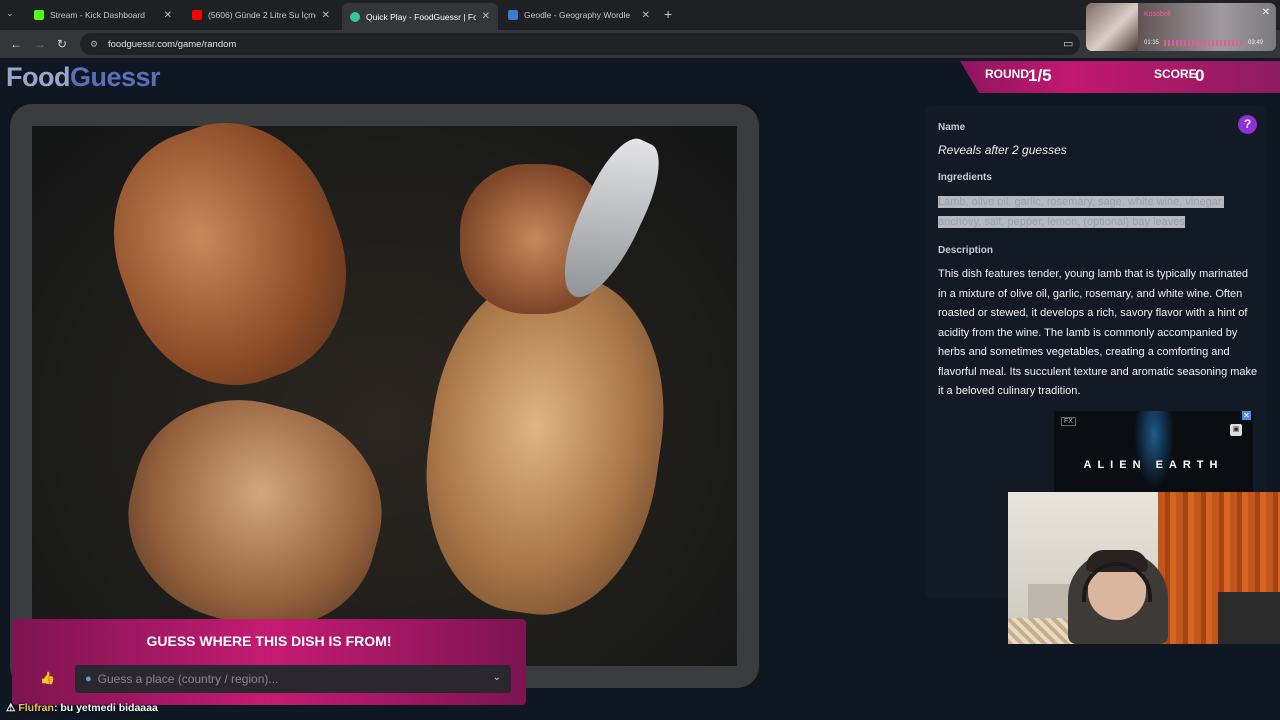 The height and width of the screenshot is (720, 1280). Describe the element at coordinates (1204, 43) in the screenshot. I see `media-progress` at that location.